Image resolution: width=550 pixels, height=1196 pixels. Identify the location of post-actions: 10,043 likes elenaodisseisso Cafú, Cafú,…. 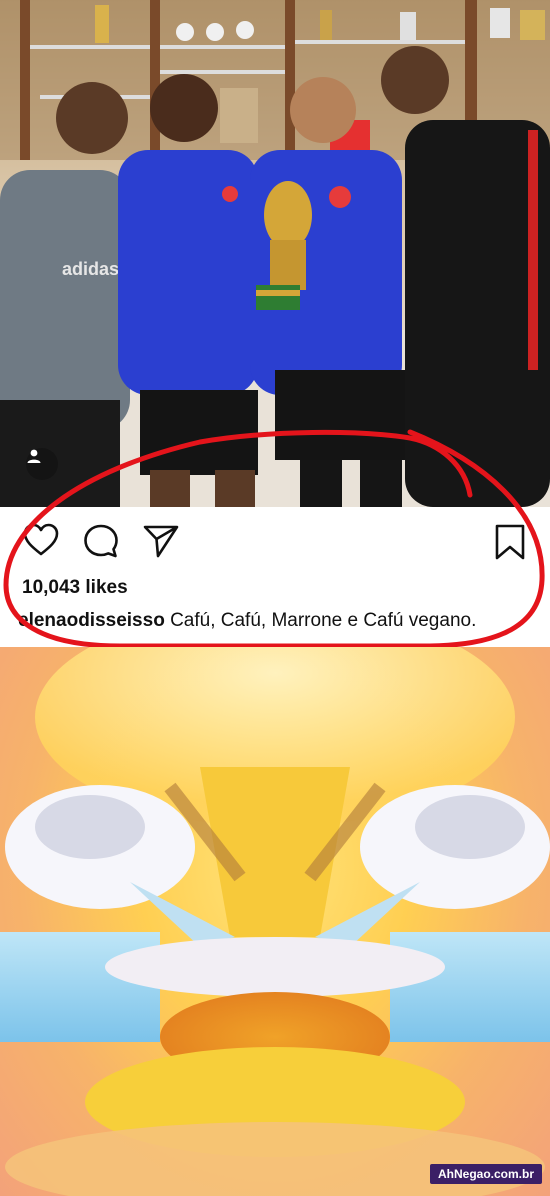
(275, 577).